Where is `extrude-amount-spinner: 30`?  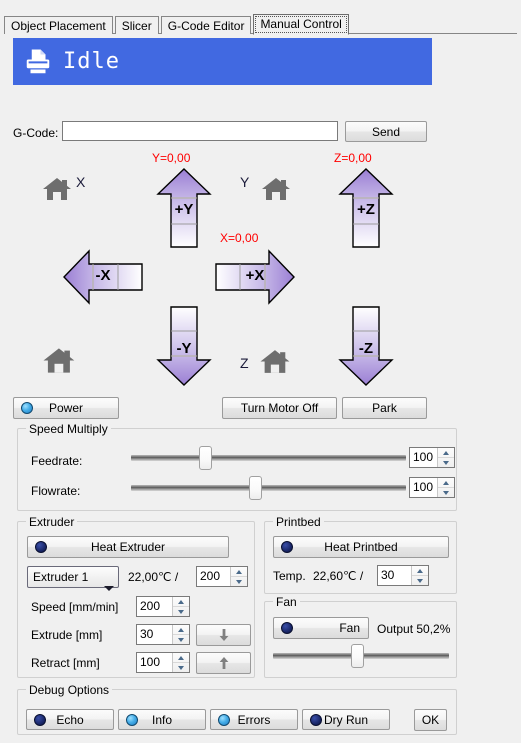
extrude-amount-spinner: 30 is located at coordinates (163, 634).